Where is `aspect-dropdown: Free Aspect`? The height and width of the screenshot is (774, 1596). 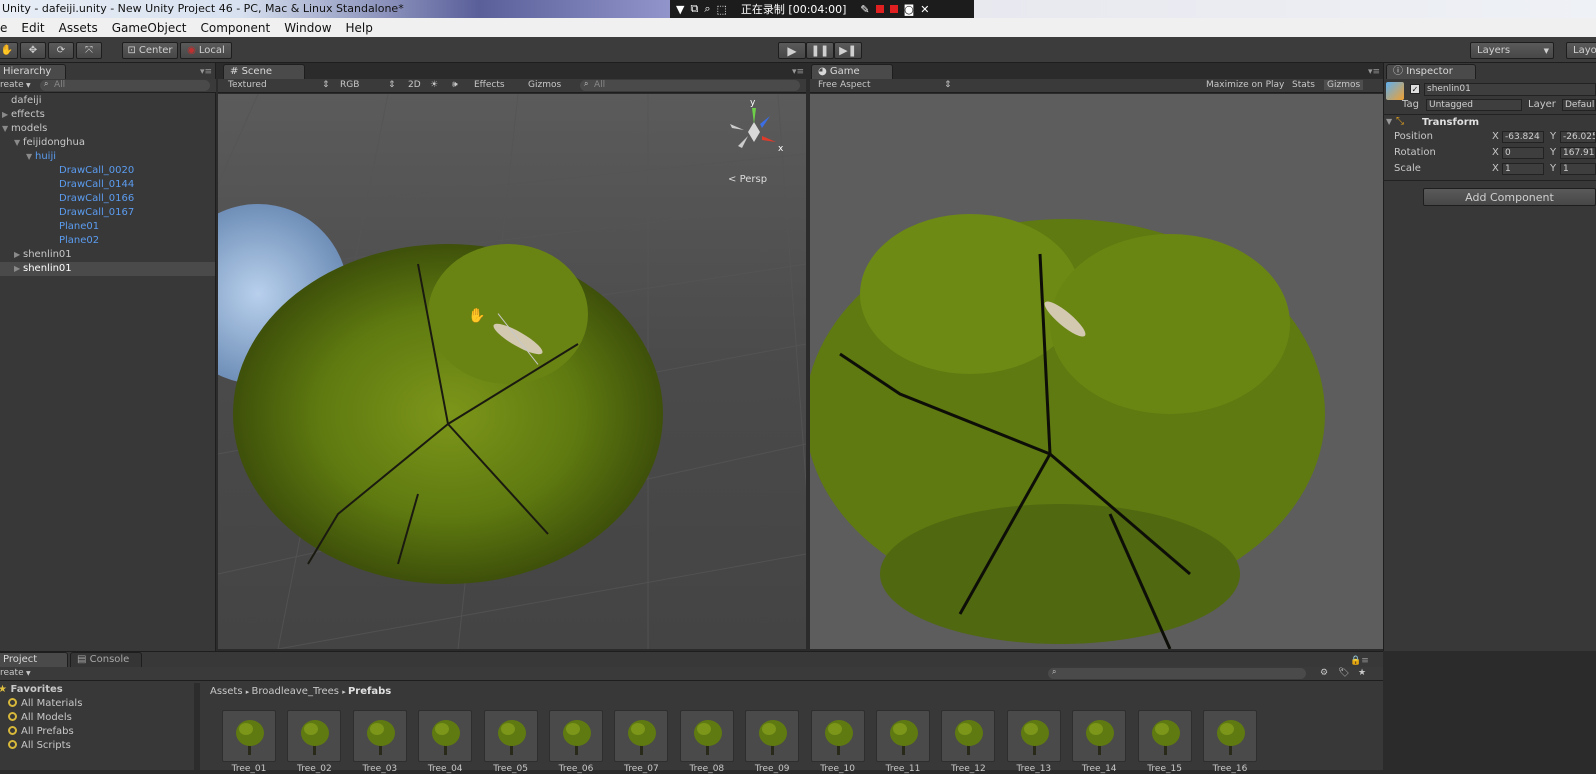
aspect-dropdown: Free Aspect is located at coordinates (844, 85).